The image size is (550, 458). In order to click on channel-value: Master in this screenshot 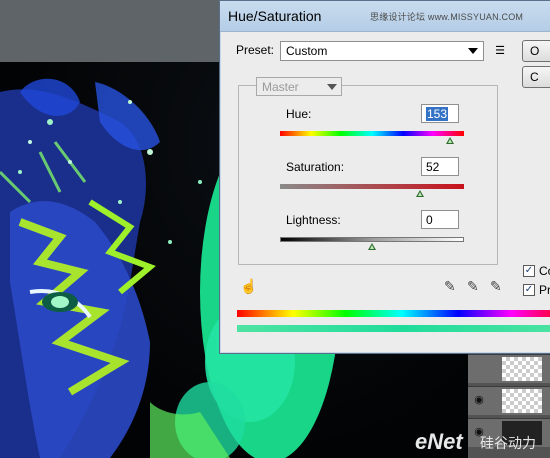, I will do `click(280, 87)`.